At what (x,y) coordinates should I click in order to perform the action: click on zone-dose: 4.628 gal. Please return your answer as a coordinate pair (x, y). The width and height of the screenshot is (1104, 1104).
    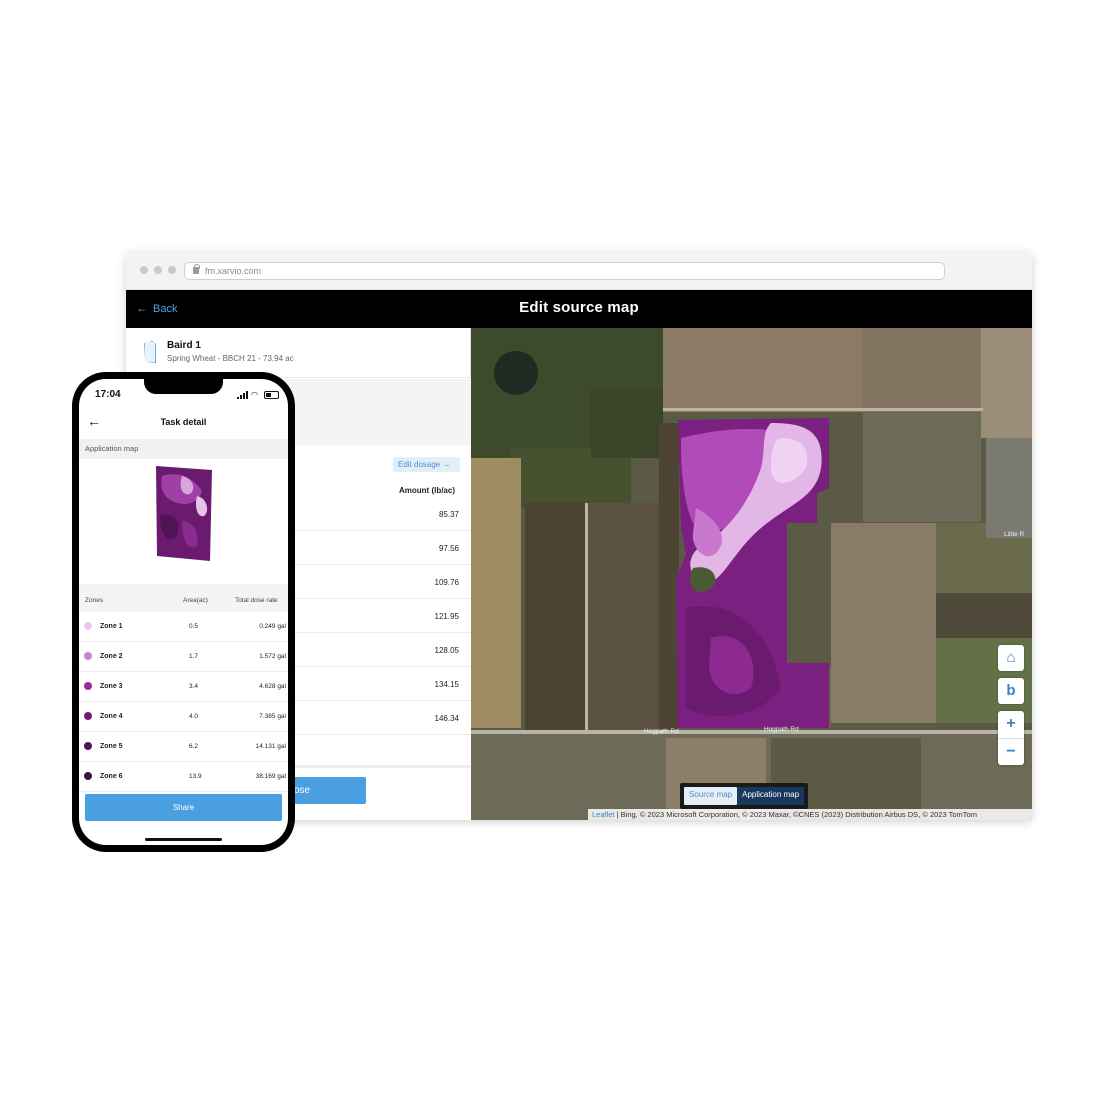
    Looking at the image, I should click on (272, 686).